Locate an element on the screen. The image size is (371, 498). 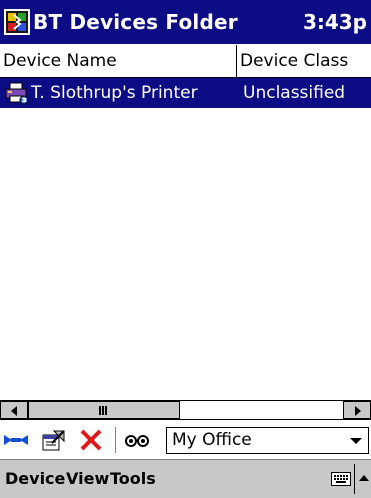
delete-icon is located at coordinates (91, 440).